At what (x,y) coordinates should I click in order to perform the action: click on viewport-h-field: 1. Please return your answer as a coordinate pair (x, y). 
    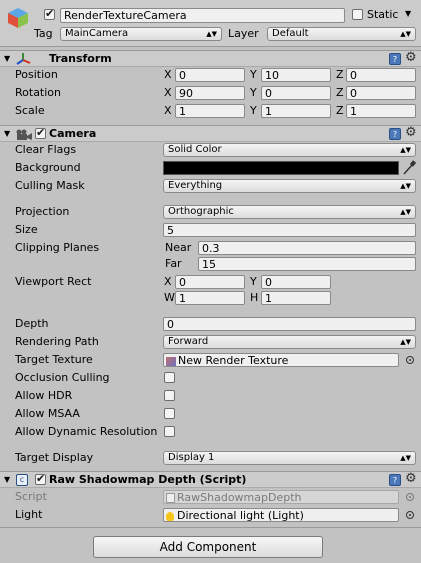
    Looking at the image, I should click on (296, 298).